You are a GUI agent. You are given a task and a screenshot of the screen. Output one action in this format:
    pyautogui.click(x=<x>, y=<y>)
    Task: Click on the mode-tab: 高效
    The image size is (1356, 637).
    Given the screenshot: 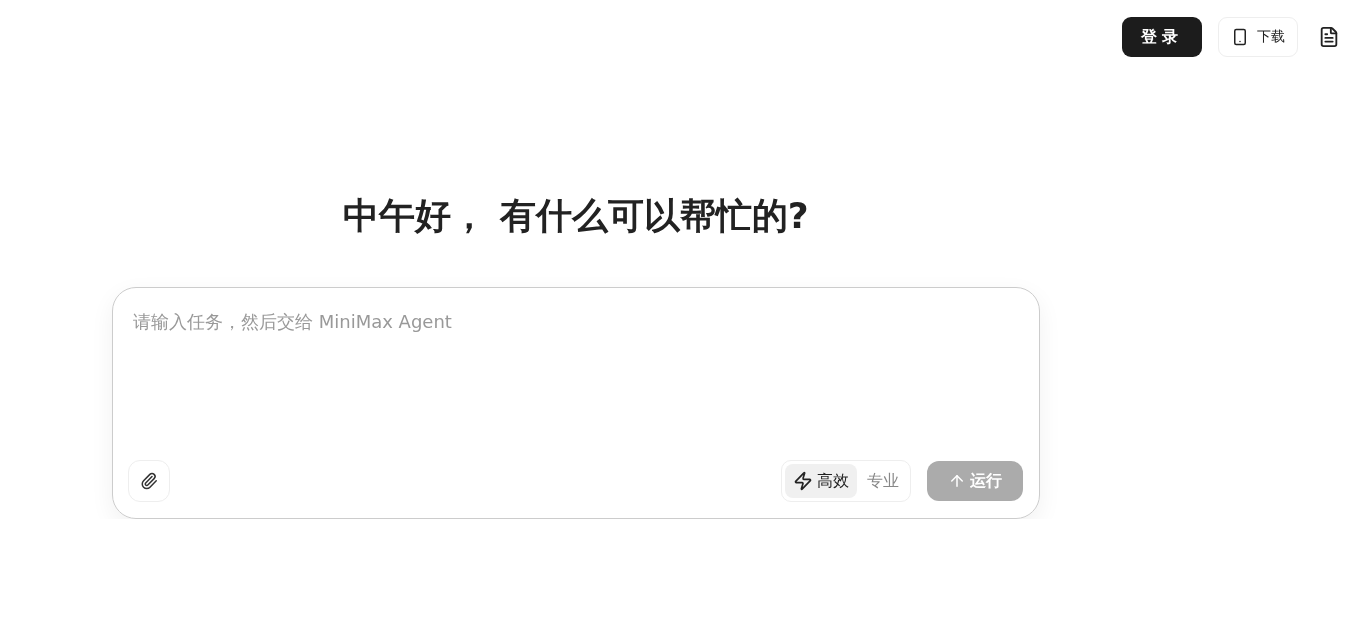 What is the action you would take?
    pyautogui.click(x=821, y=481)
    